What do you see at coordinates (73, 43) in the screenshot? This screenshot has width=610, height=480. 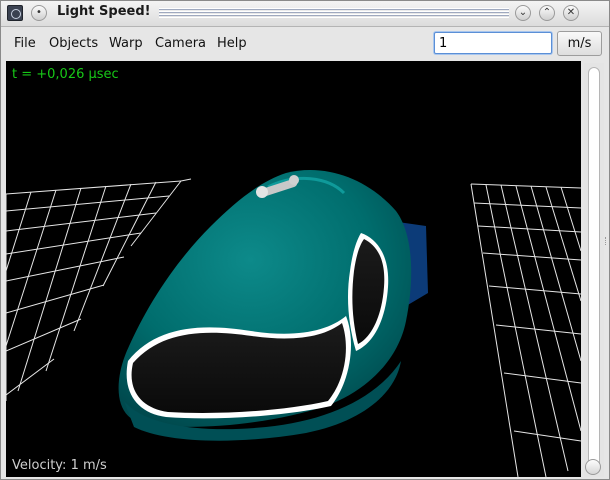 I see `menu-objects: Objects` at bounding box center [73, 43].